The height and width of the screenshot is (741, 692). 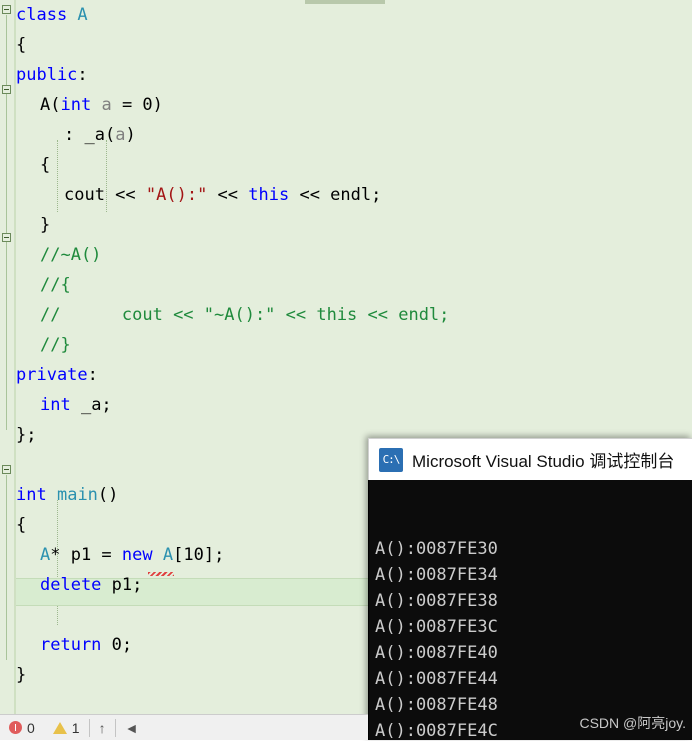 I want to click on code-line: cout << "A():" << this << endl;, so click(x=346, y=195).